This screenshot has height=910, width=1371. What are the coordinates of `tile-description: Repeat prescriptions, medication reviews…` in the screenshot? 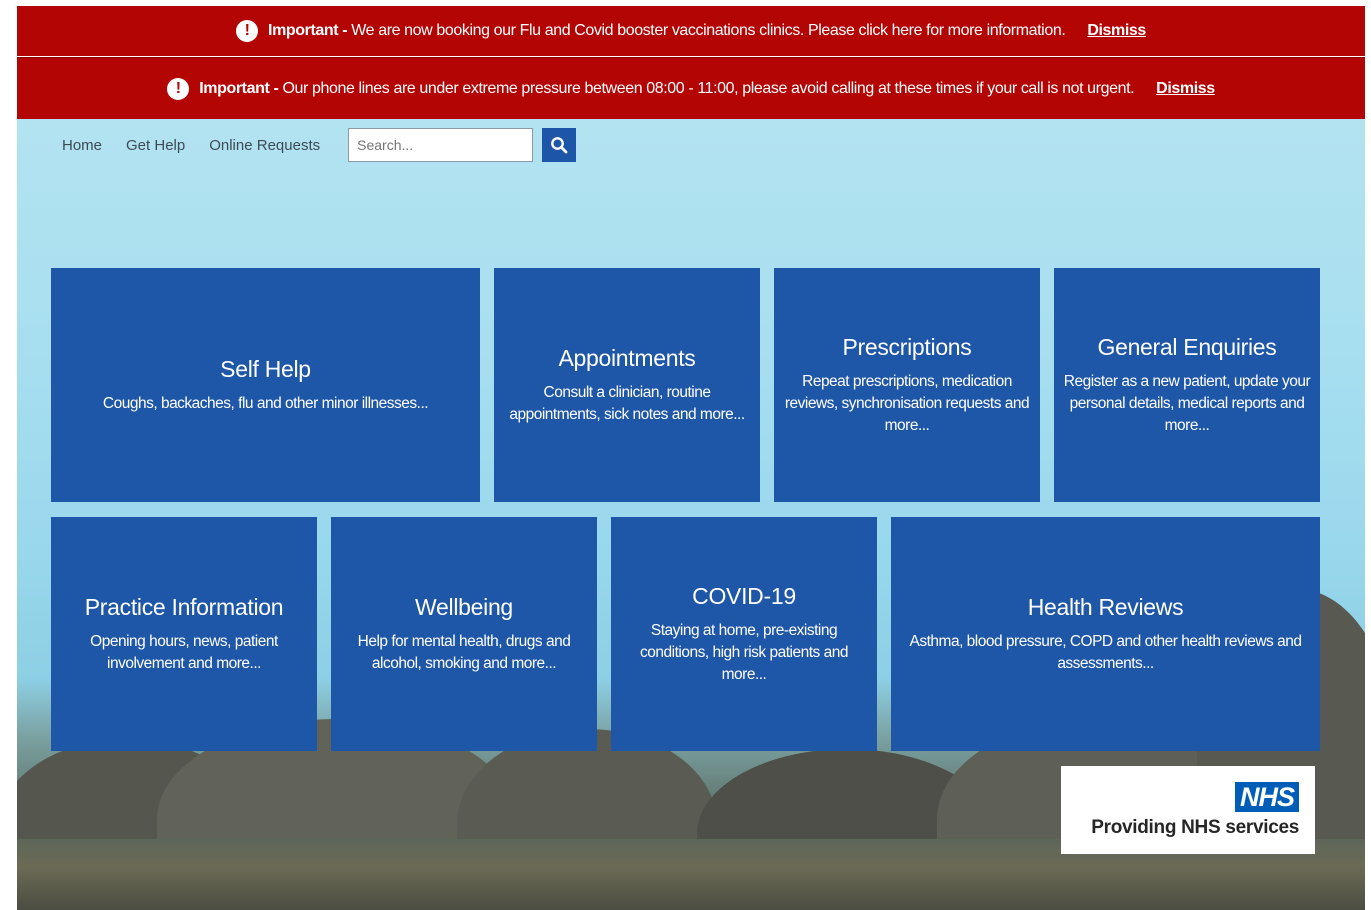 It's located at (907, 403).